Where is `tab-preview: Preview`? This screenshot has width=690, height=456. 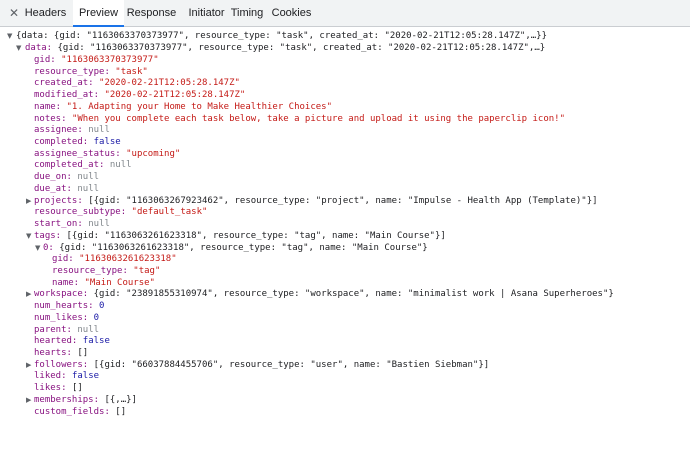
tab-preview: Preview is located at coordinates (98, 13).